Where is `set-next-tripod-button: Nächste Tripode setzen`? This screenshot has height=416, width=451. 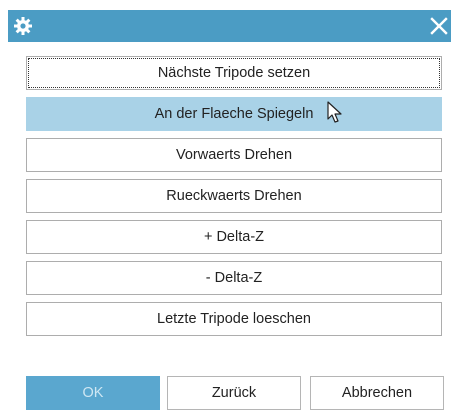 set-next-tripod-button: Nächste Tripode setzen is located at coordinates (234, 73).